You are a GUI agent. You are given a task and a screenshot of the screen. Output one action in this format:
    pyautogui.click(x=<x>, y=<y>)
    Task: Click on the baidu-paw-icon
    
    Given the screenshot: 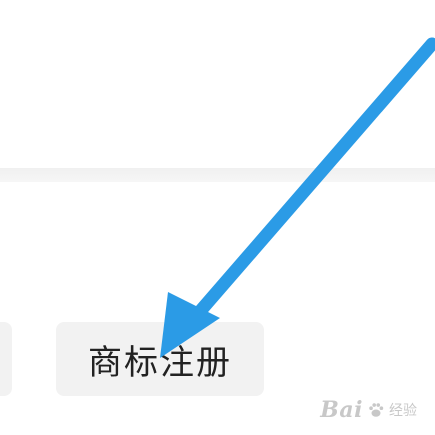 What is the action you would take?
    pyautogui.click(x=376, y=410)
    